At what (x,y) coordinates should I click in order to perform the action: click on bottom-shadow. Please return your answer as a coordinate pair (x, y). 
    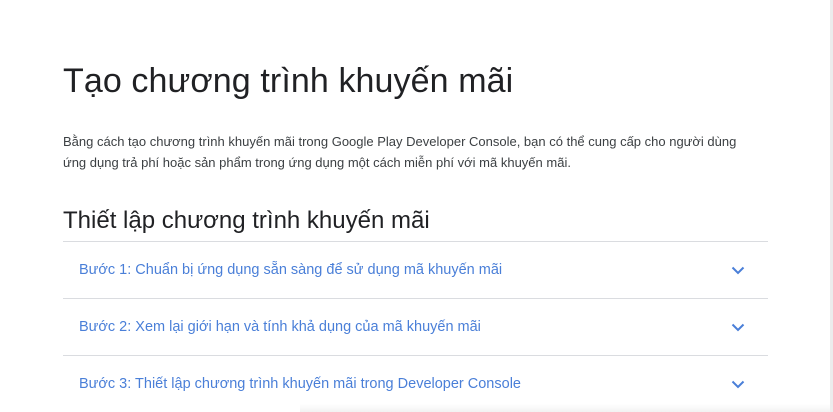
    Looking at the image, I should click on (566, 408).